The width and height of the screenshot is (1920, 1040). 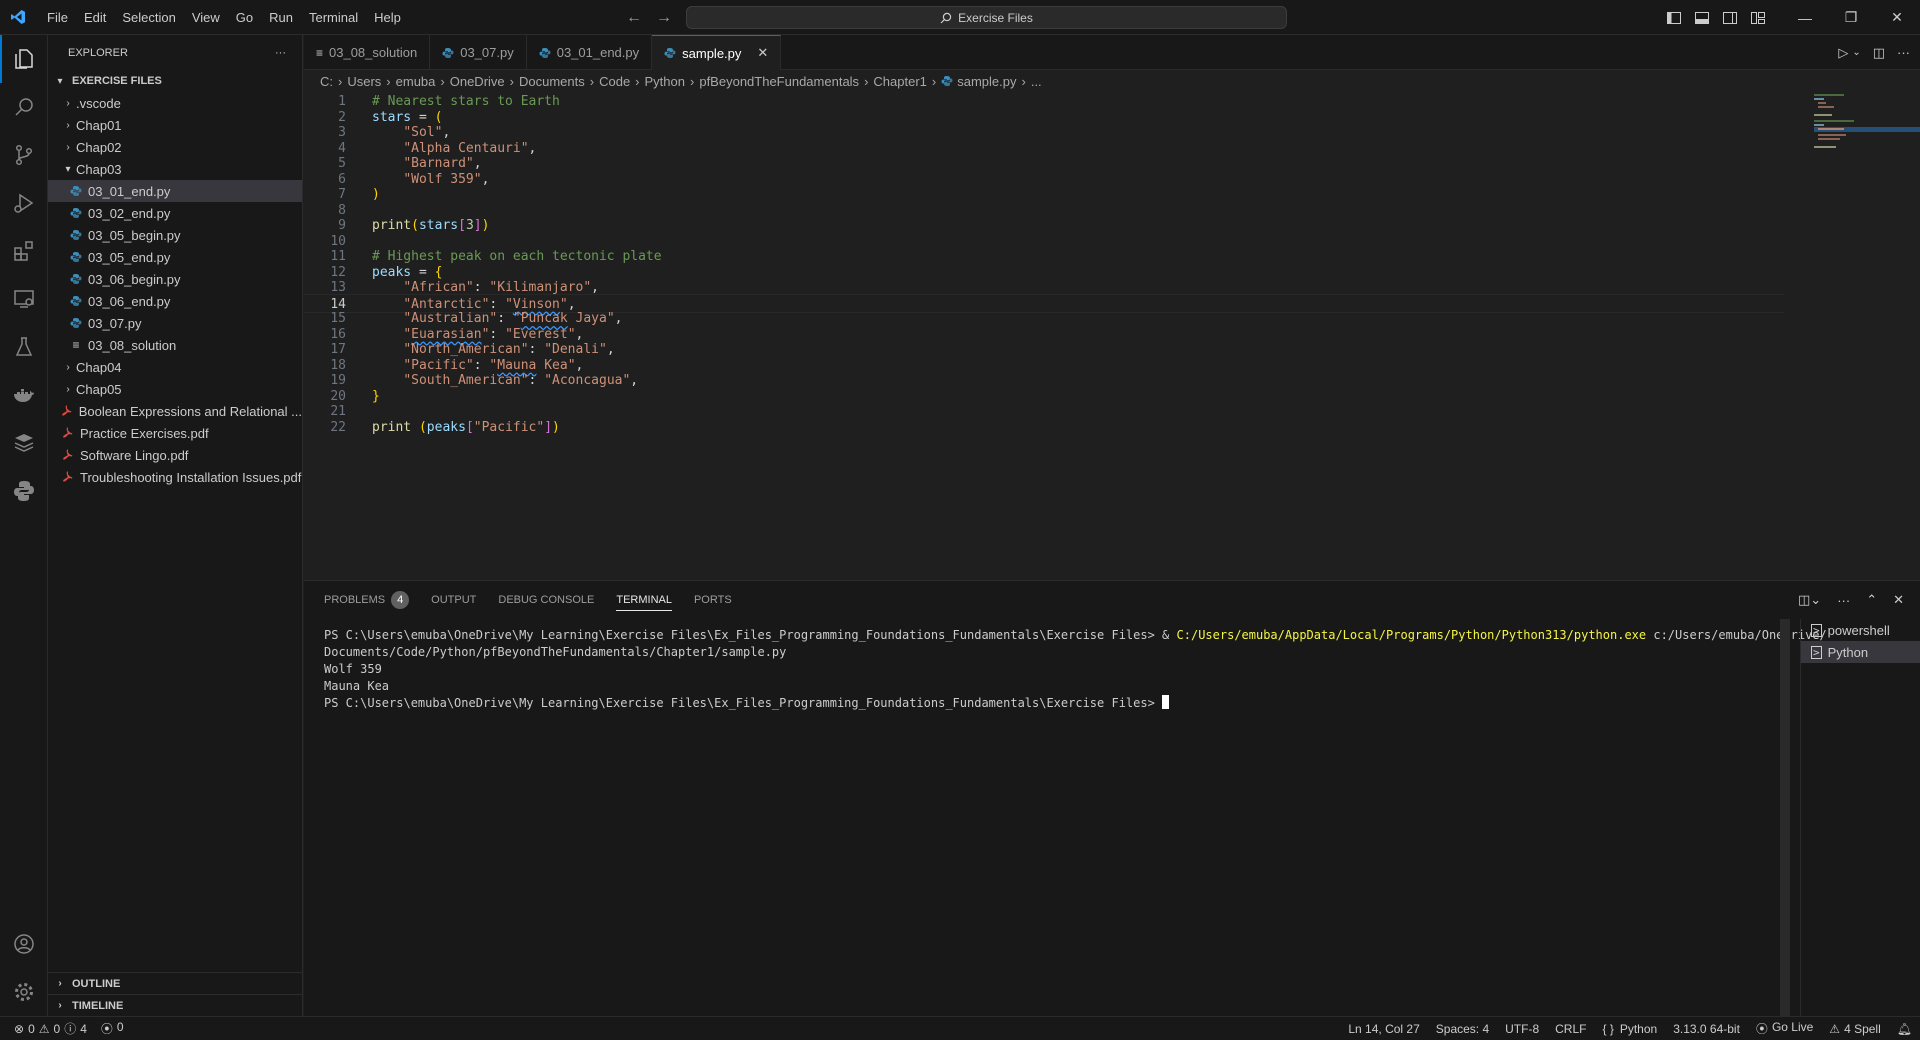 I want to click on tree-item: ▾ Chap03, so click(x=175, y=169).